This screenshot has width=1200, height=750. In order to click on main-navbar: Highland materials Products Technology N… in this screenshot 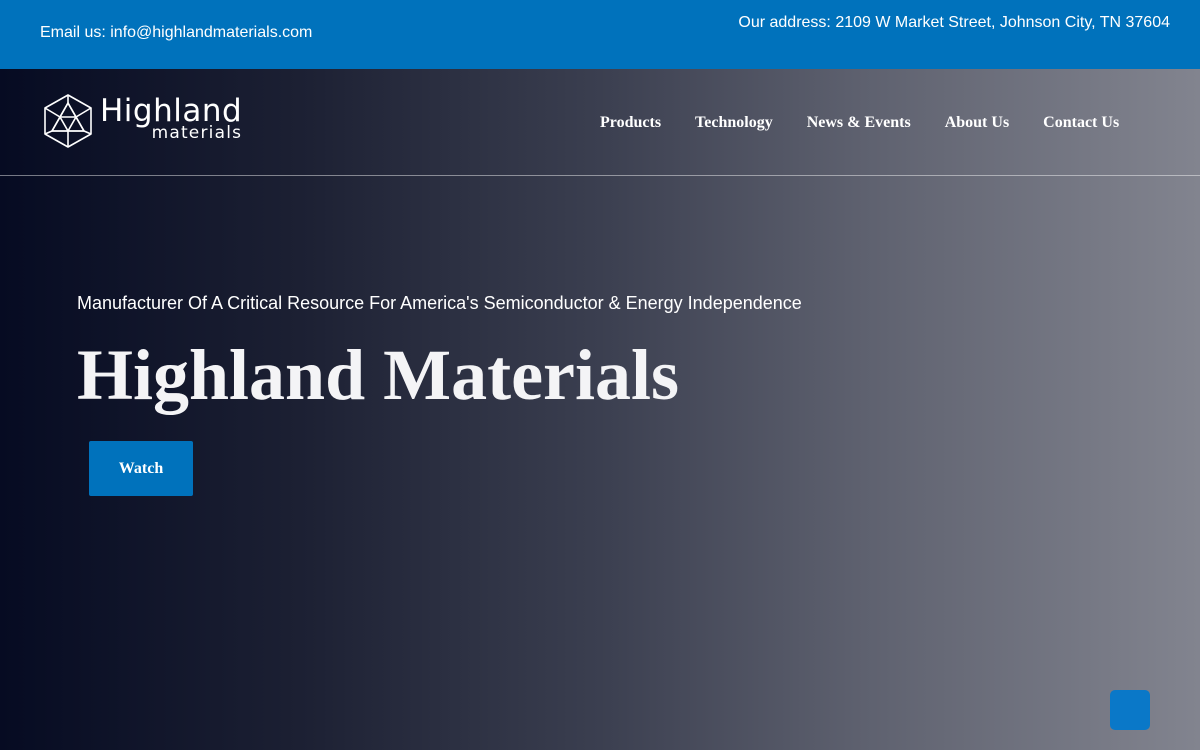, I will do `click(600, 122)`.